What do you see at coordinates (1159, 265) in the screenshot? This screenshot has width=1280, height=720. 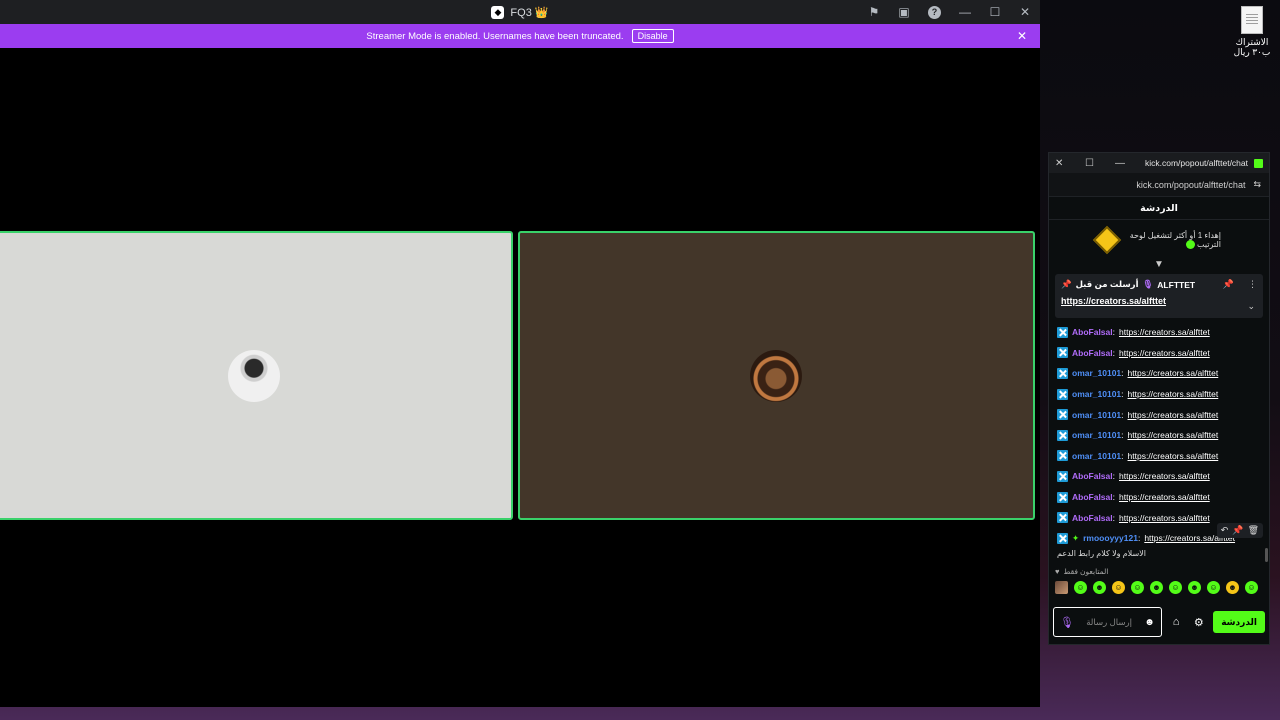 I see `collapse-arrow-icon: ▼` at bounding box center [1159, 265].